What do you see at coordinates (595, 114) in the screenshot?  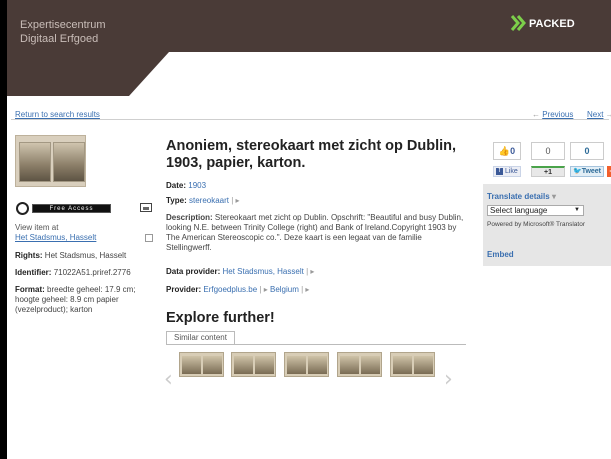 I see `next-label: Next` at bounding box center [595, 114].